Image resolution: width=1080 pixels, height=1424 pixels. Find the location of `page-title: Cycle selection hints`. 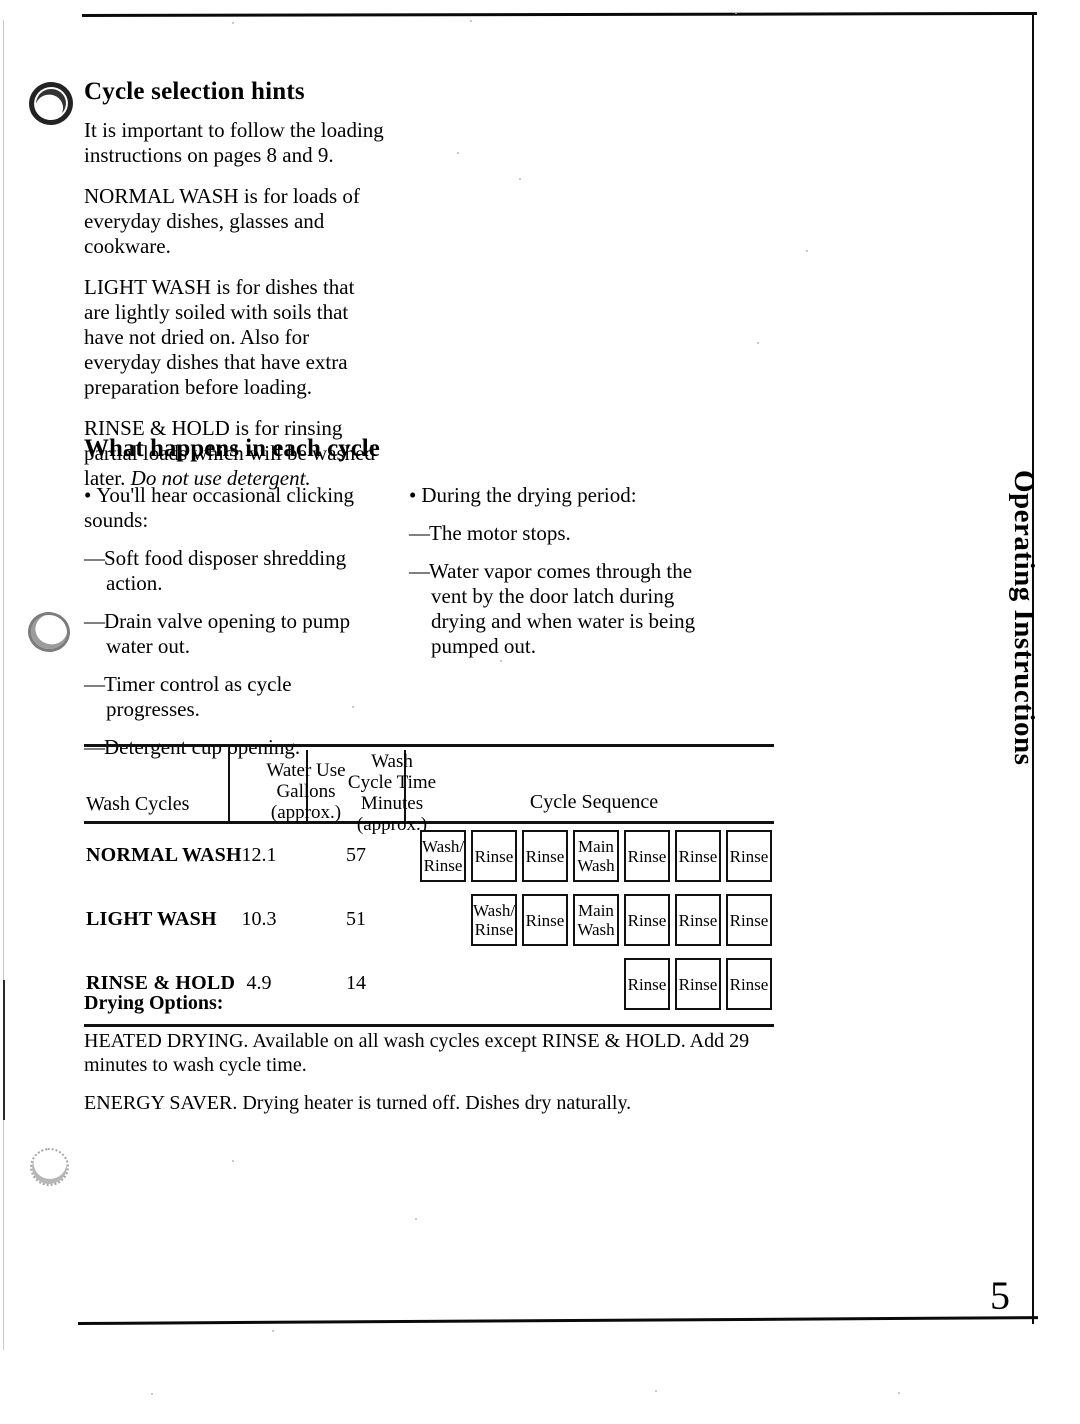

page-title: Cycle selection hints is located at coordinates (194, 91).